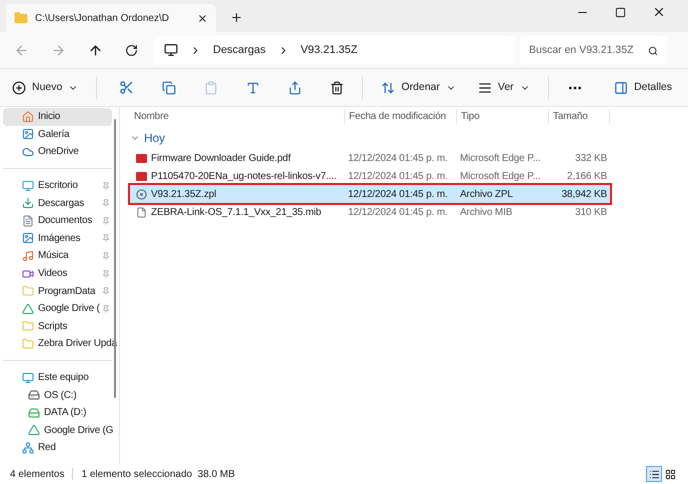  What do you see at coordinates (28, 203) in the screenshot?
I see `download-icon` at bounding box center [28, 203].